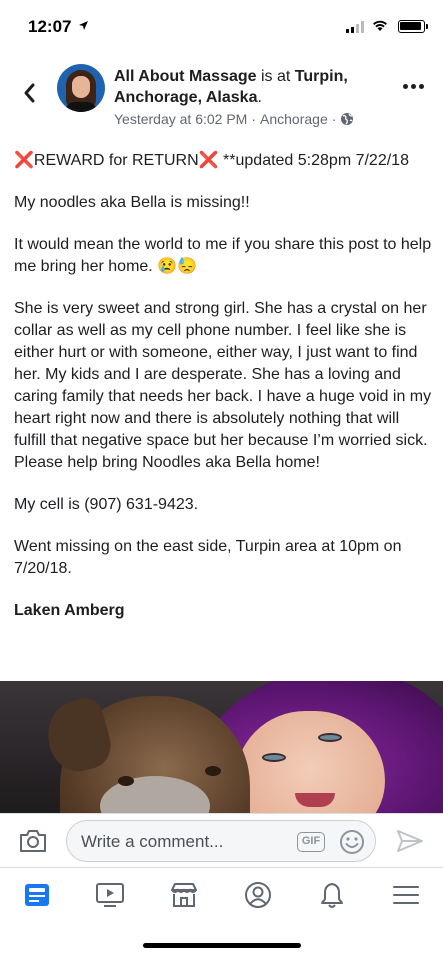  I want to click on post-photo, so click(221, 747).